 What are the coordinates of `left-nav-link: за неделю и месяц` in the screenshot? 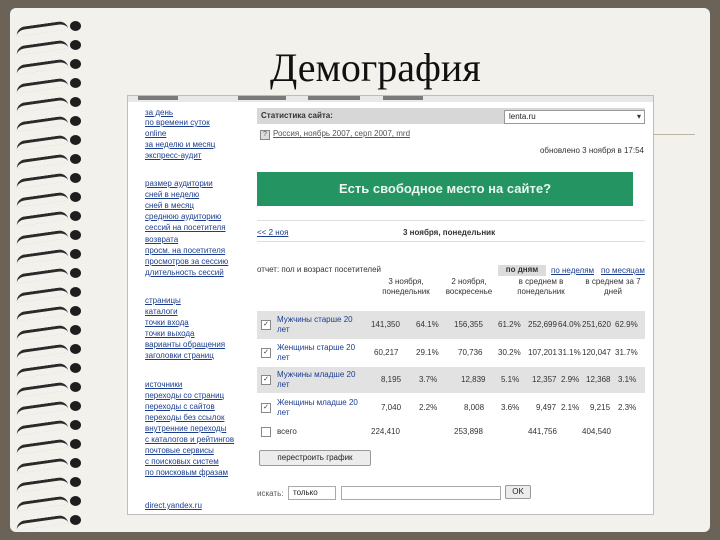 It's located at (180, 144).